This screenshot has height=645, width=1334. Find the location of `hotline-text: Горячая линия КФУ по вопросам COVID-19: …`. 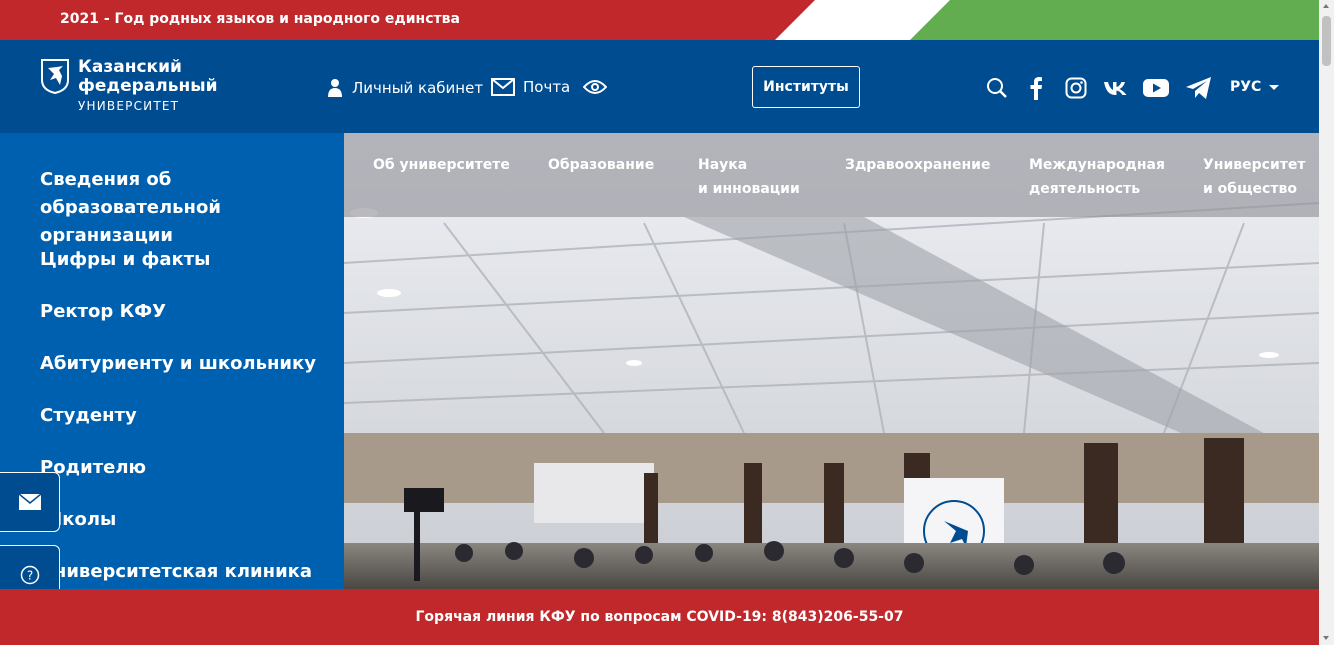

hotline-text: Горячая линия КФУ по вопросам COVID-19: … is located at coordinates (660, 617).